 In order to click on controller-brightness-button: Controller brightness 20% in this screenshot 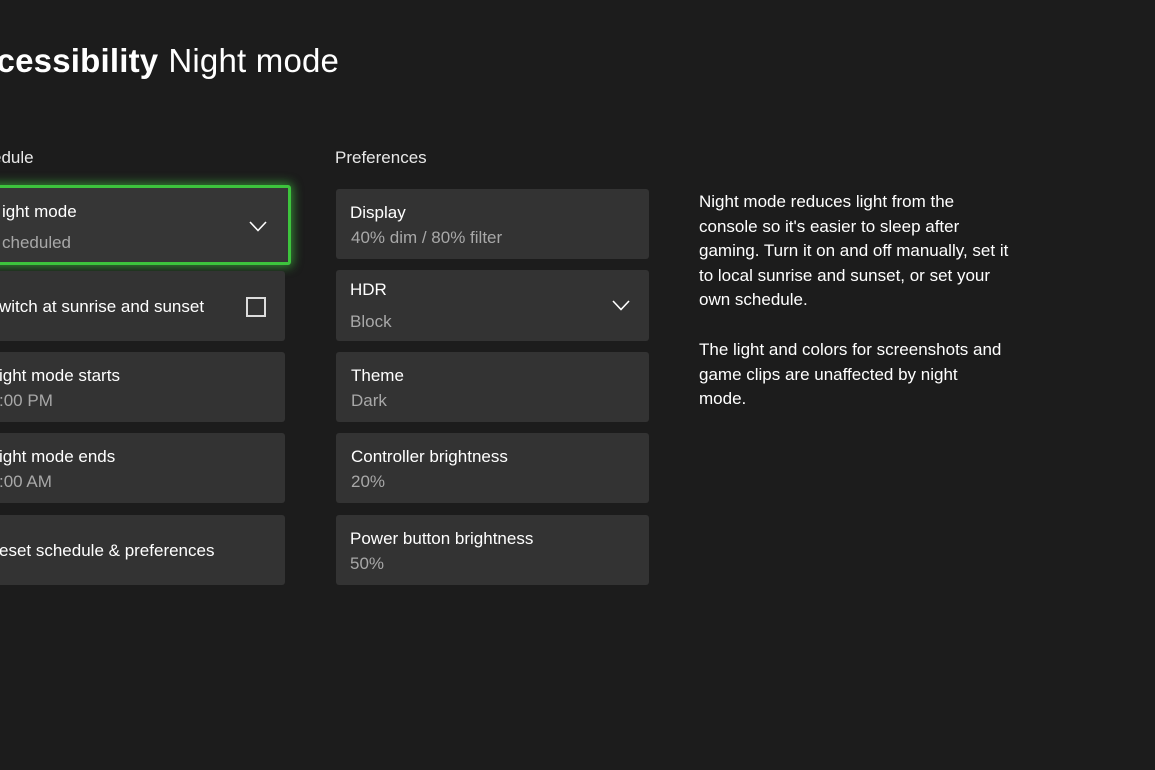, I will do `click(492, 468)`.